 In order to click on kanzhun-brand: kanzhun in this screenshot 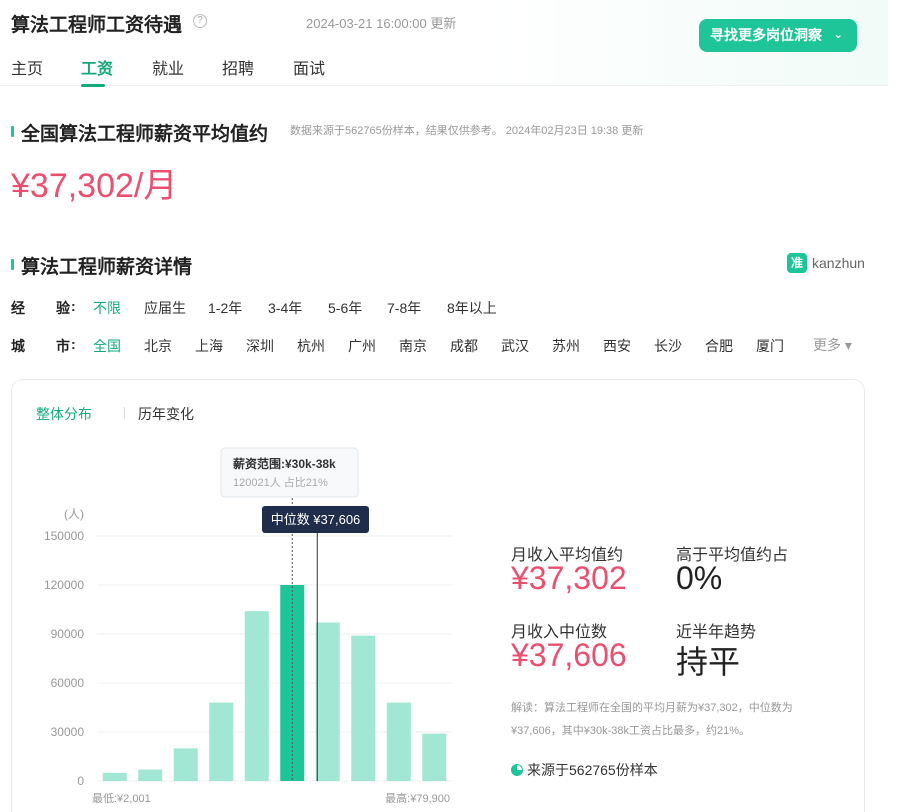, I will do `click(838, 263)`.